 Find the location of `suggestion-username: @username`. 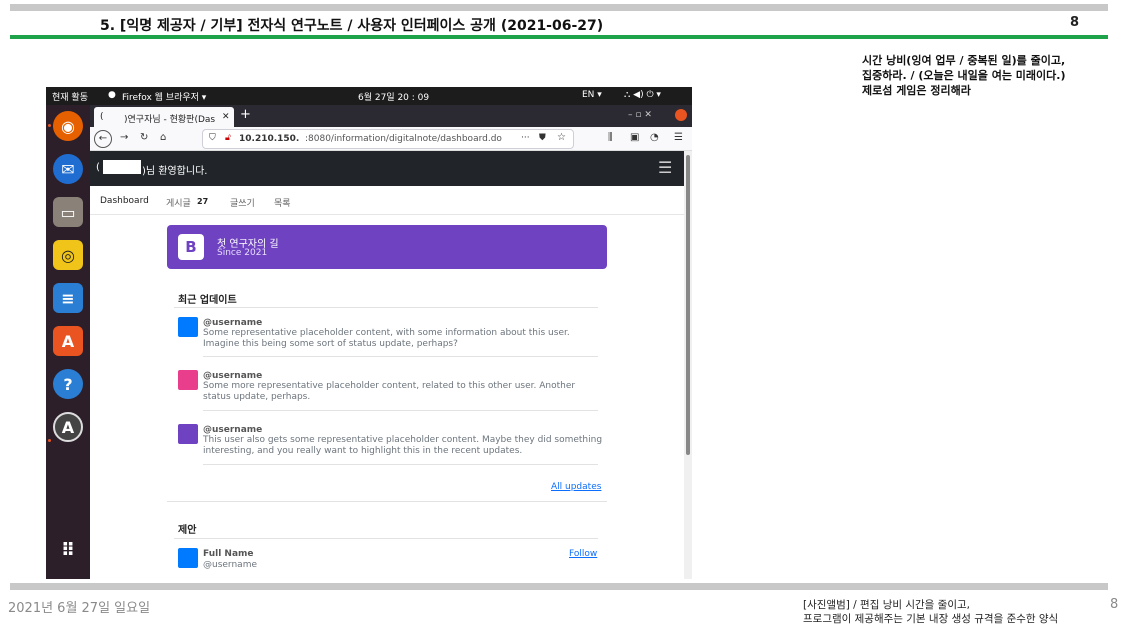

suggestion-username: @username is located at coordinates (230, 565).